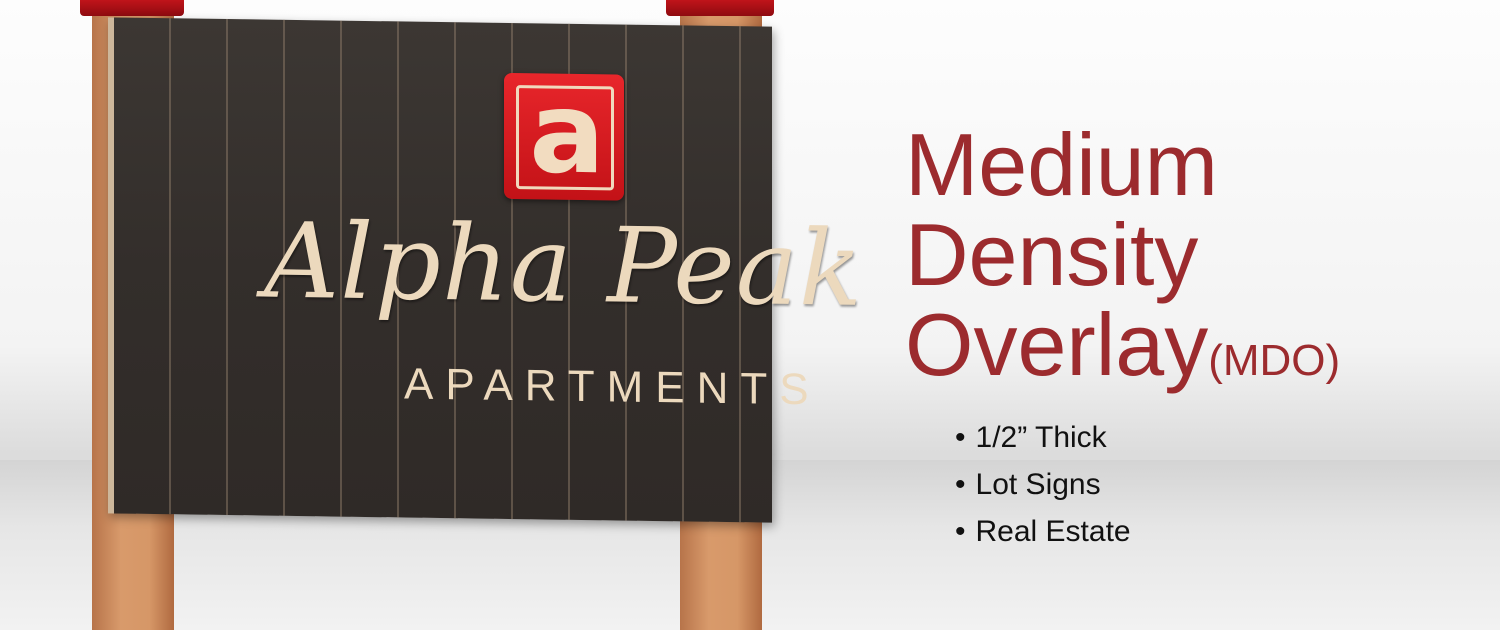 The height and width of the screenshot is (630, 1500). Describe the element at coordinates (1274, 360) in the screenshot. I see `heading-abbreviation: (MDO)` at that location.